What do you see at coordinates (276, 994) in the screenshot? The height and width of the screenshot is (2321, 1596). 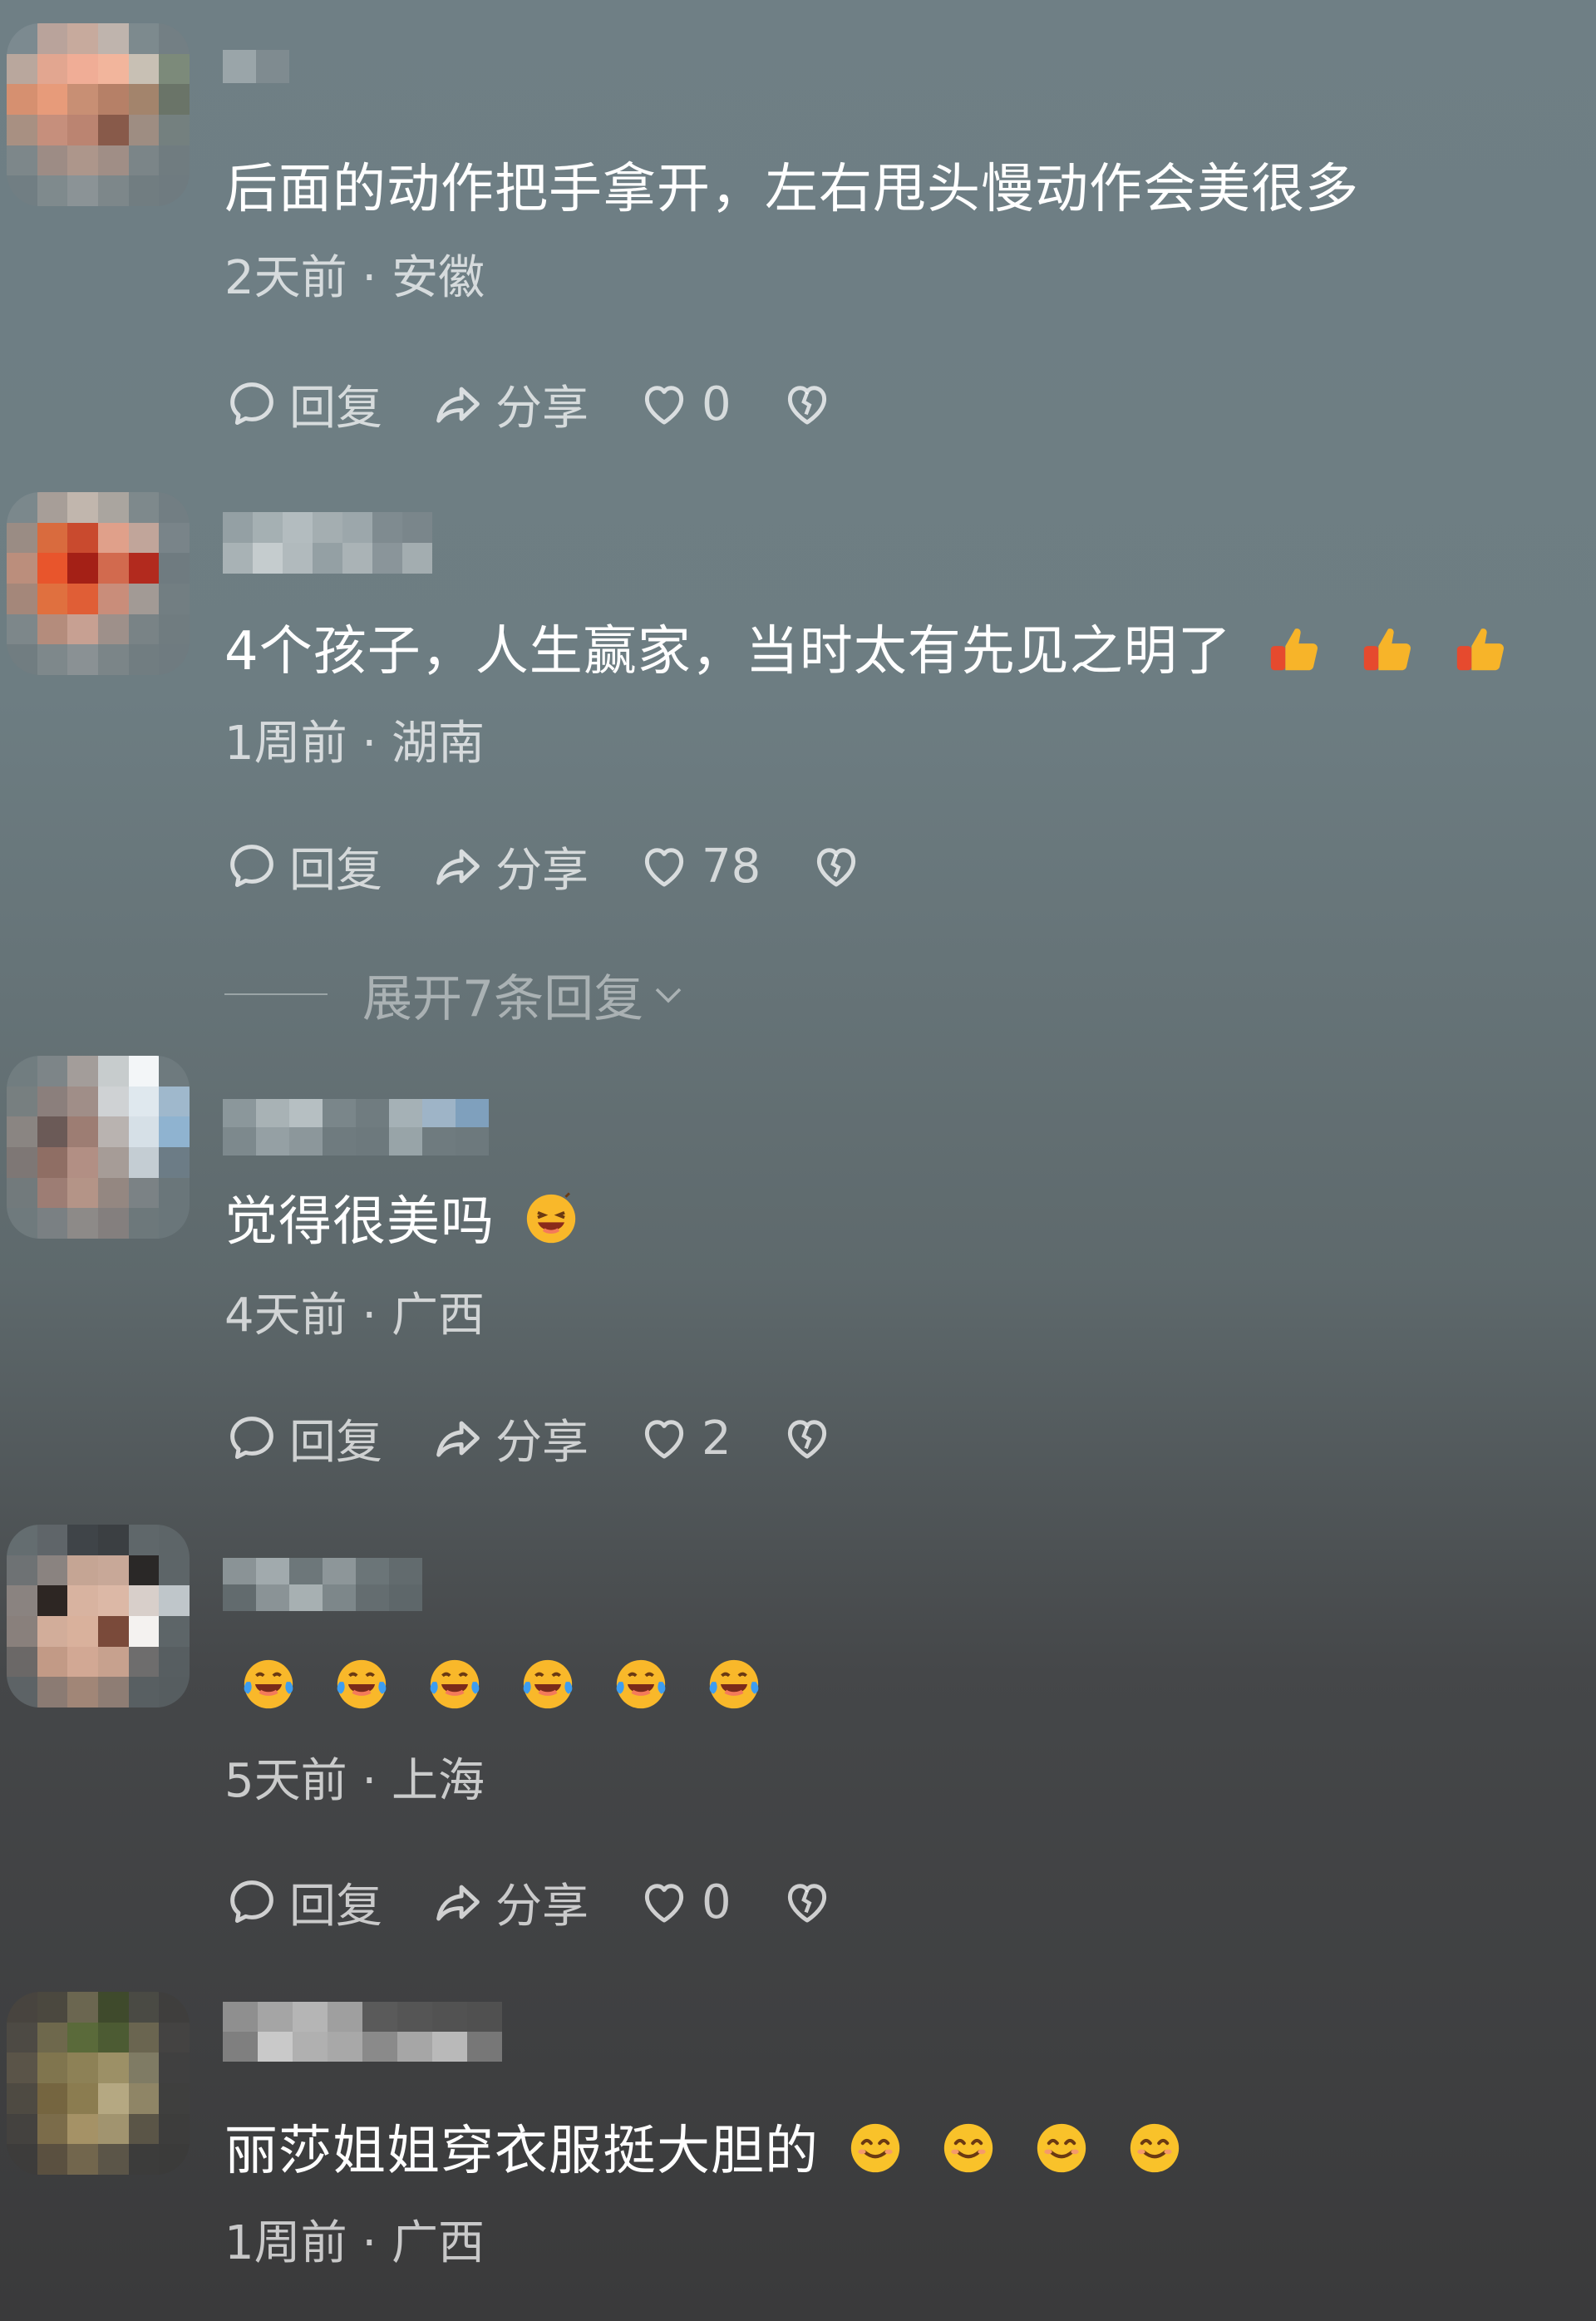 I see `expand-divider` at bounding box center [276, 994].